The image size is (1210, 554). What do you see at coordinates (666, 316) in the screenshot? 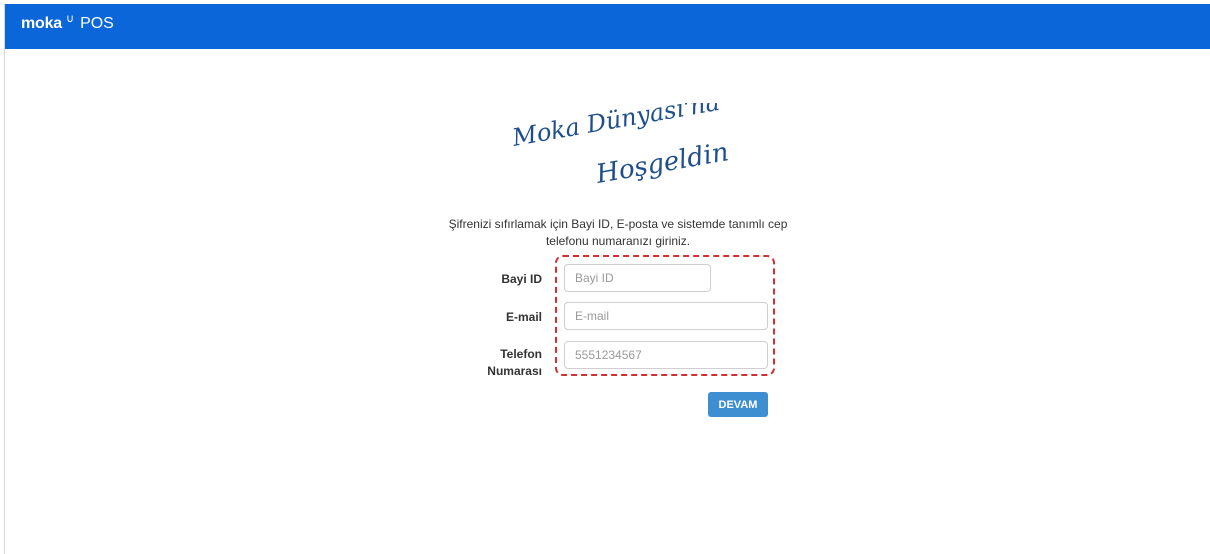
I see `email-input` at bounding box center [666, 316].